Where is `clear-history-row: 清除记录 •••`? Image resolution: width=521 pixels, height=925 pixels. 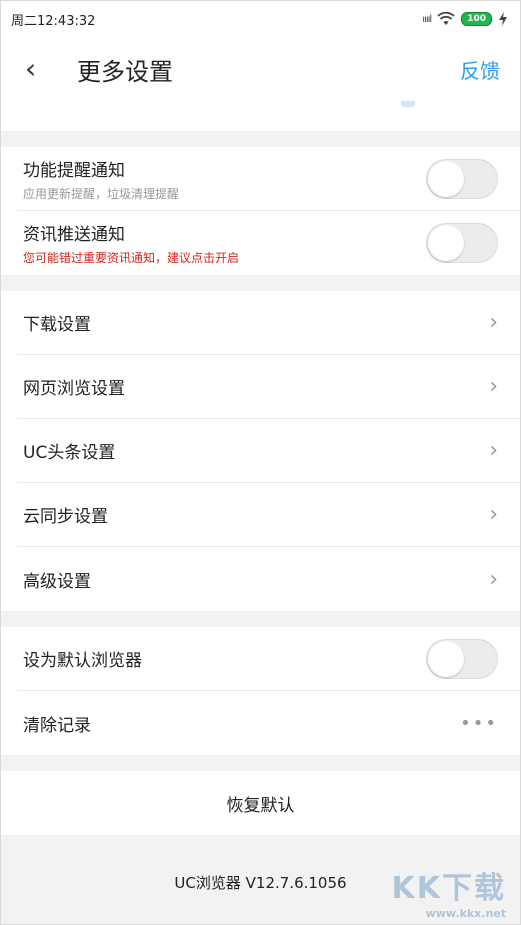
clear-history-row: 清除记录 ••• is located at coordinates (268, 723).